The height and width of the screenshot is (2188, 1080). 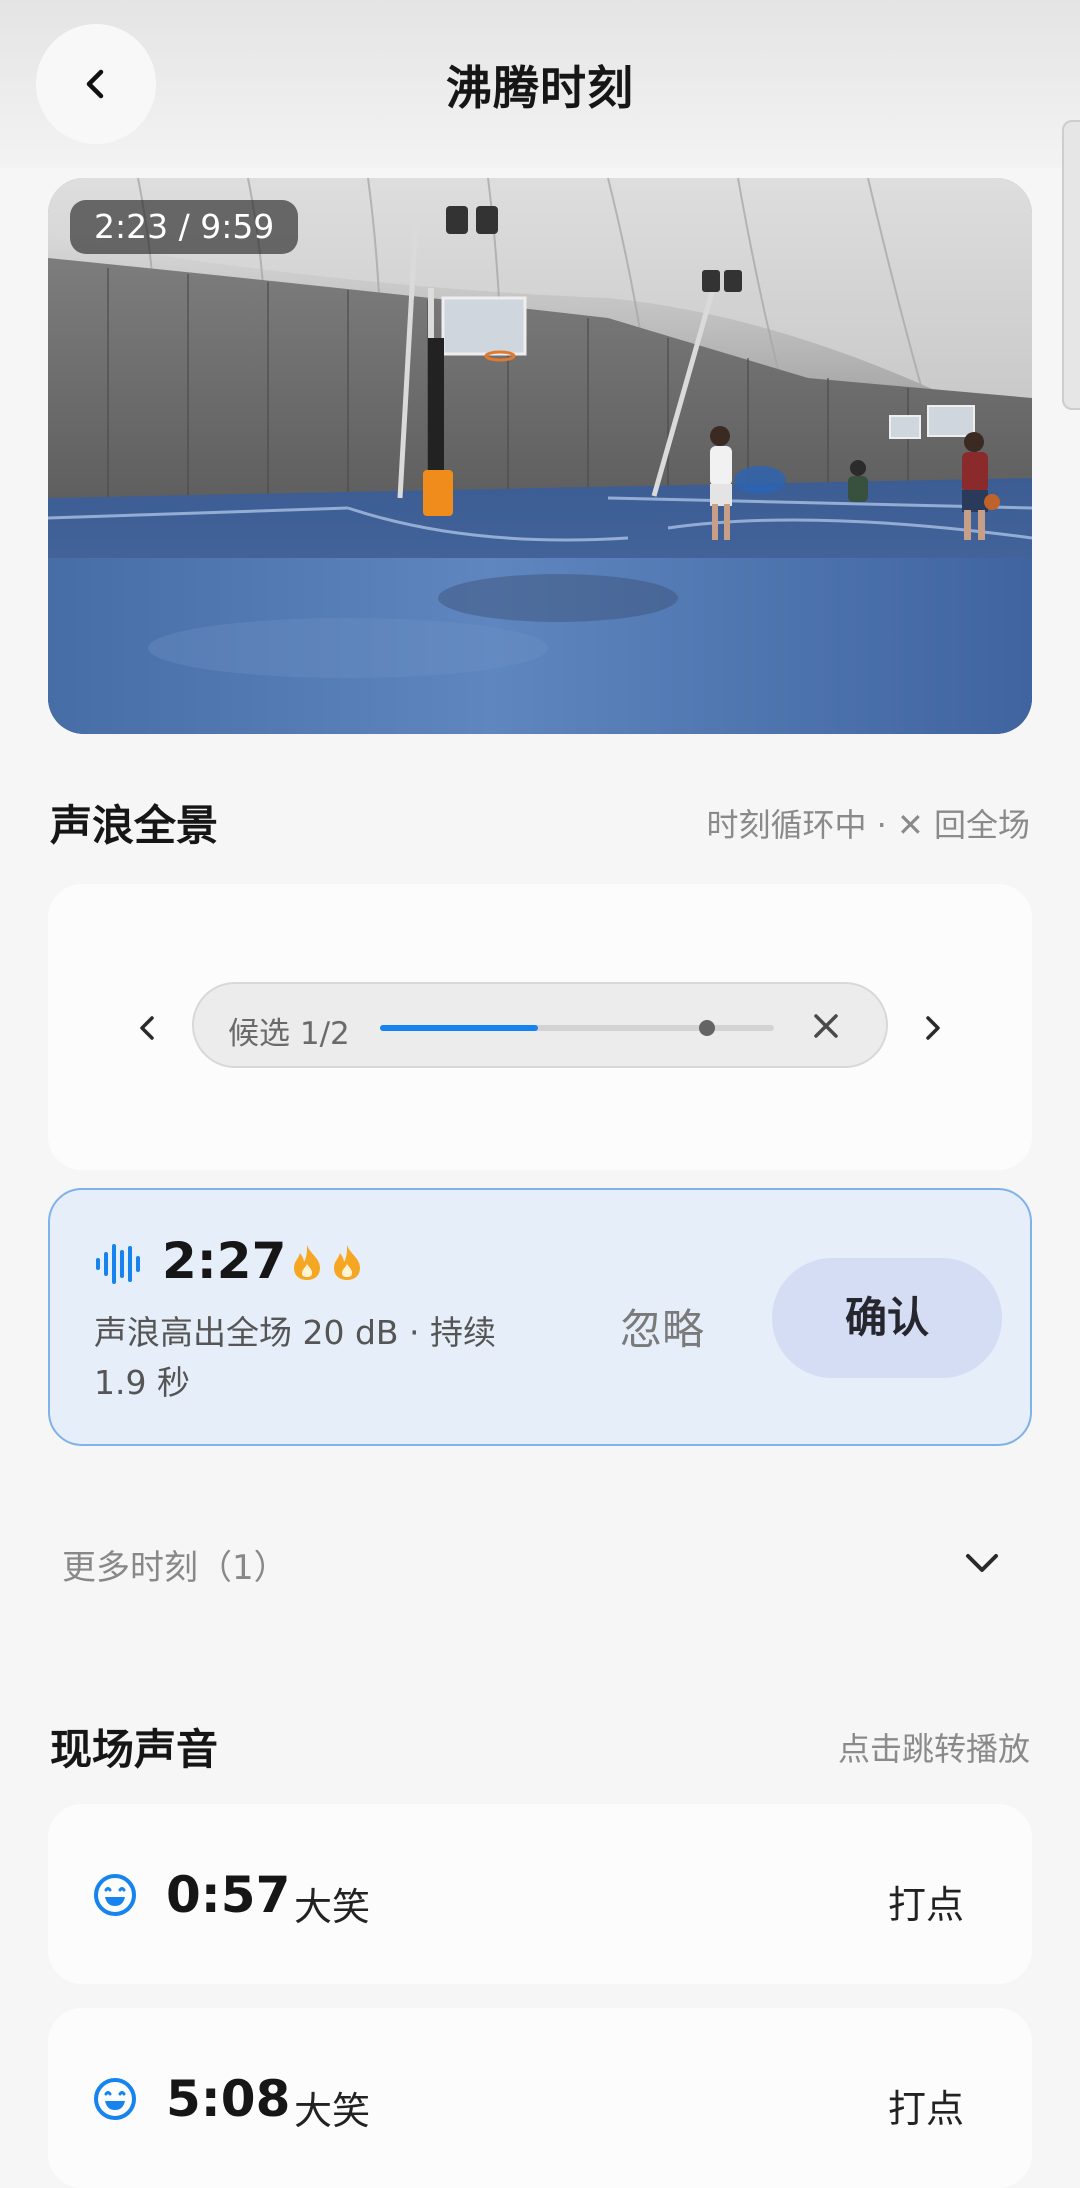 I want to click on chevron-down-icon, so click(x=982, y=1563).